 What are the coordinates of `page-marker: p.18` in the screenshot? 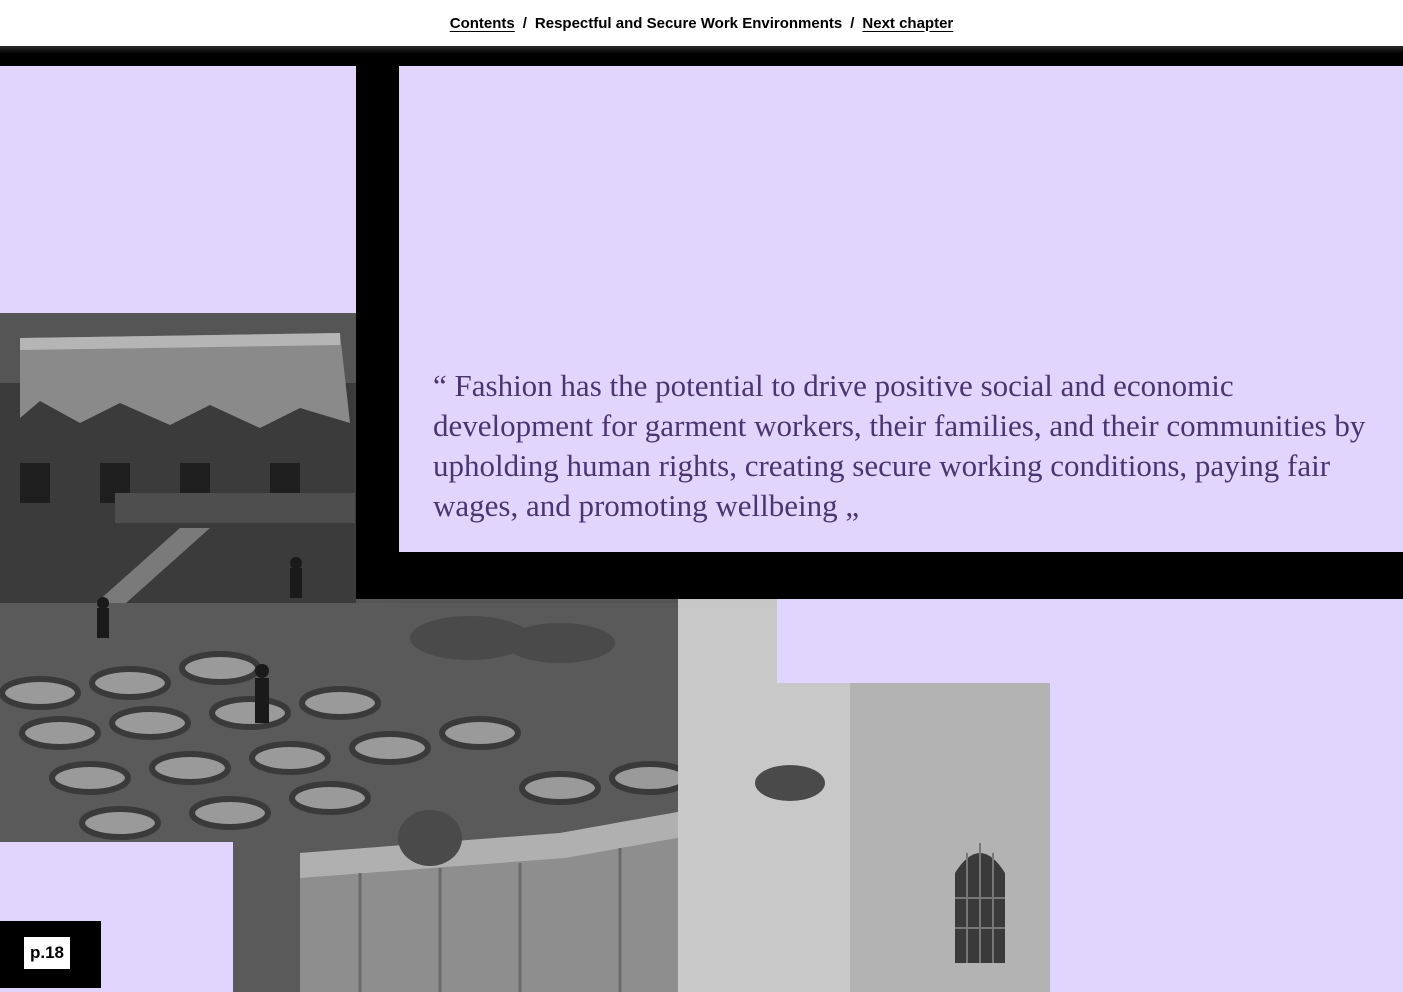 It's located at (50, 954).